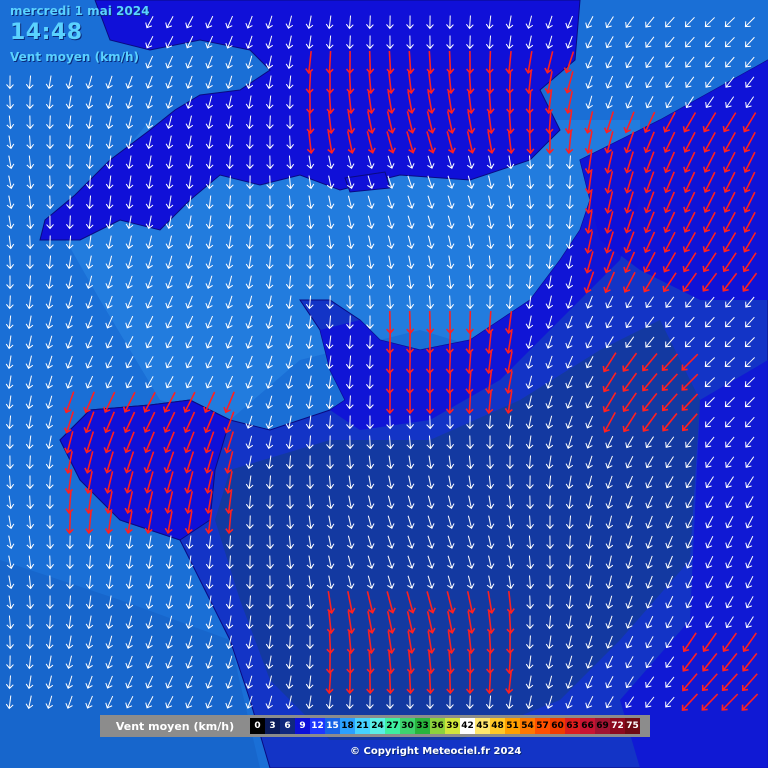 Image resolution: width=768 pixels, height=768 pixels. Describe the element at coordinates (527, 726) in the screenshot. I see `legend-step: 54` at that location.